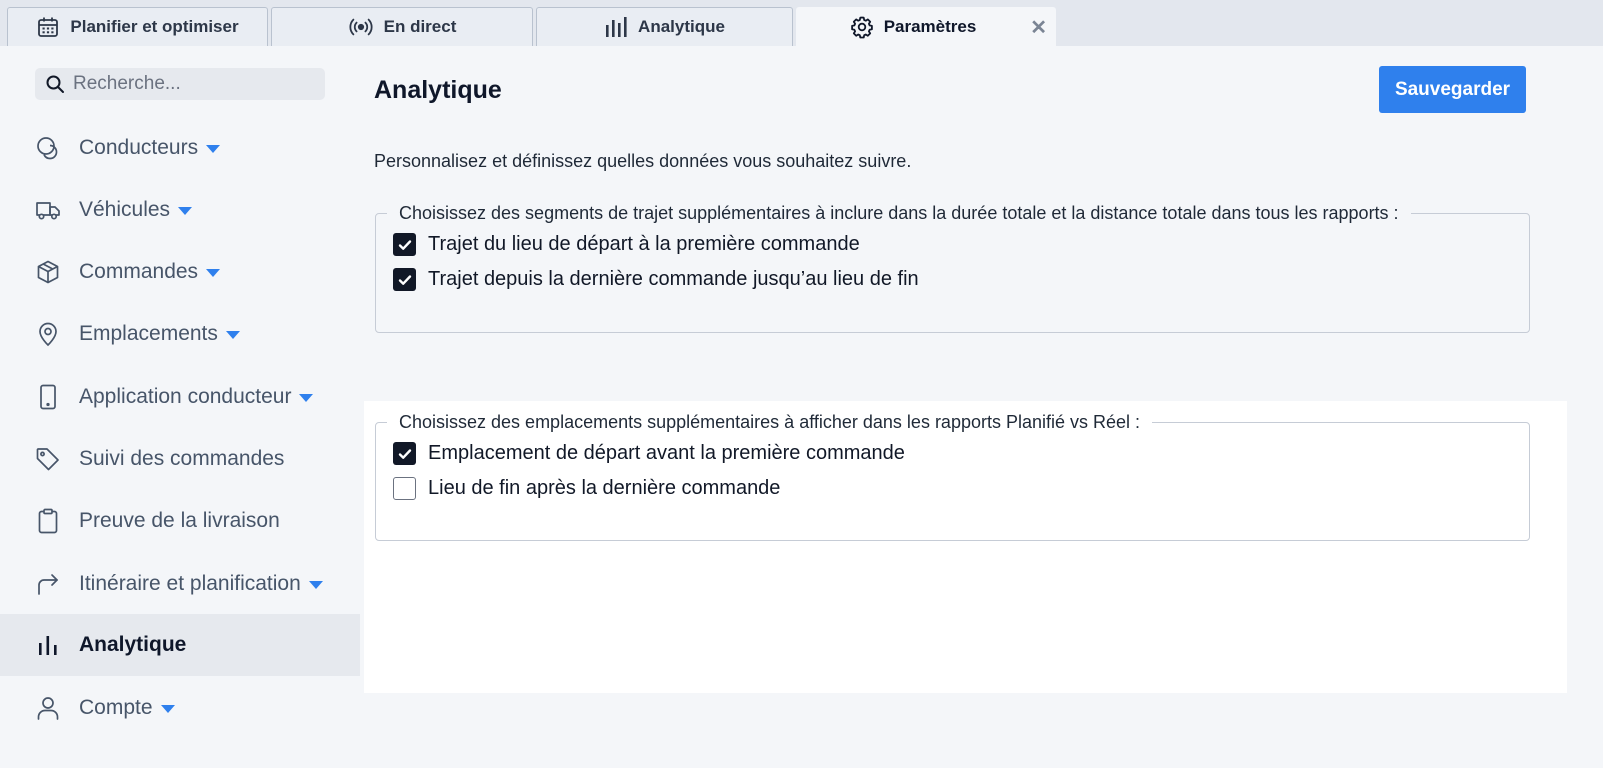 The image size is (1603, 768). What do you see at coordinates (961, 488) in the screenshot?
I see `option-row: Lieu de fin après la dernière commande` at bounding box center [961, 488].